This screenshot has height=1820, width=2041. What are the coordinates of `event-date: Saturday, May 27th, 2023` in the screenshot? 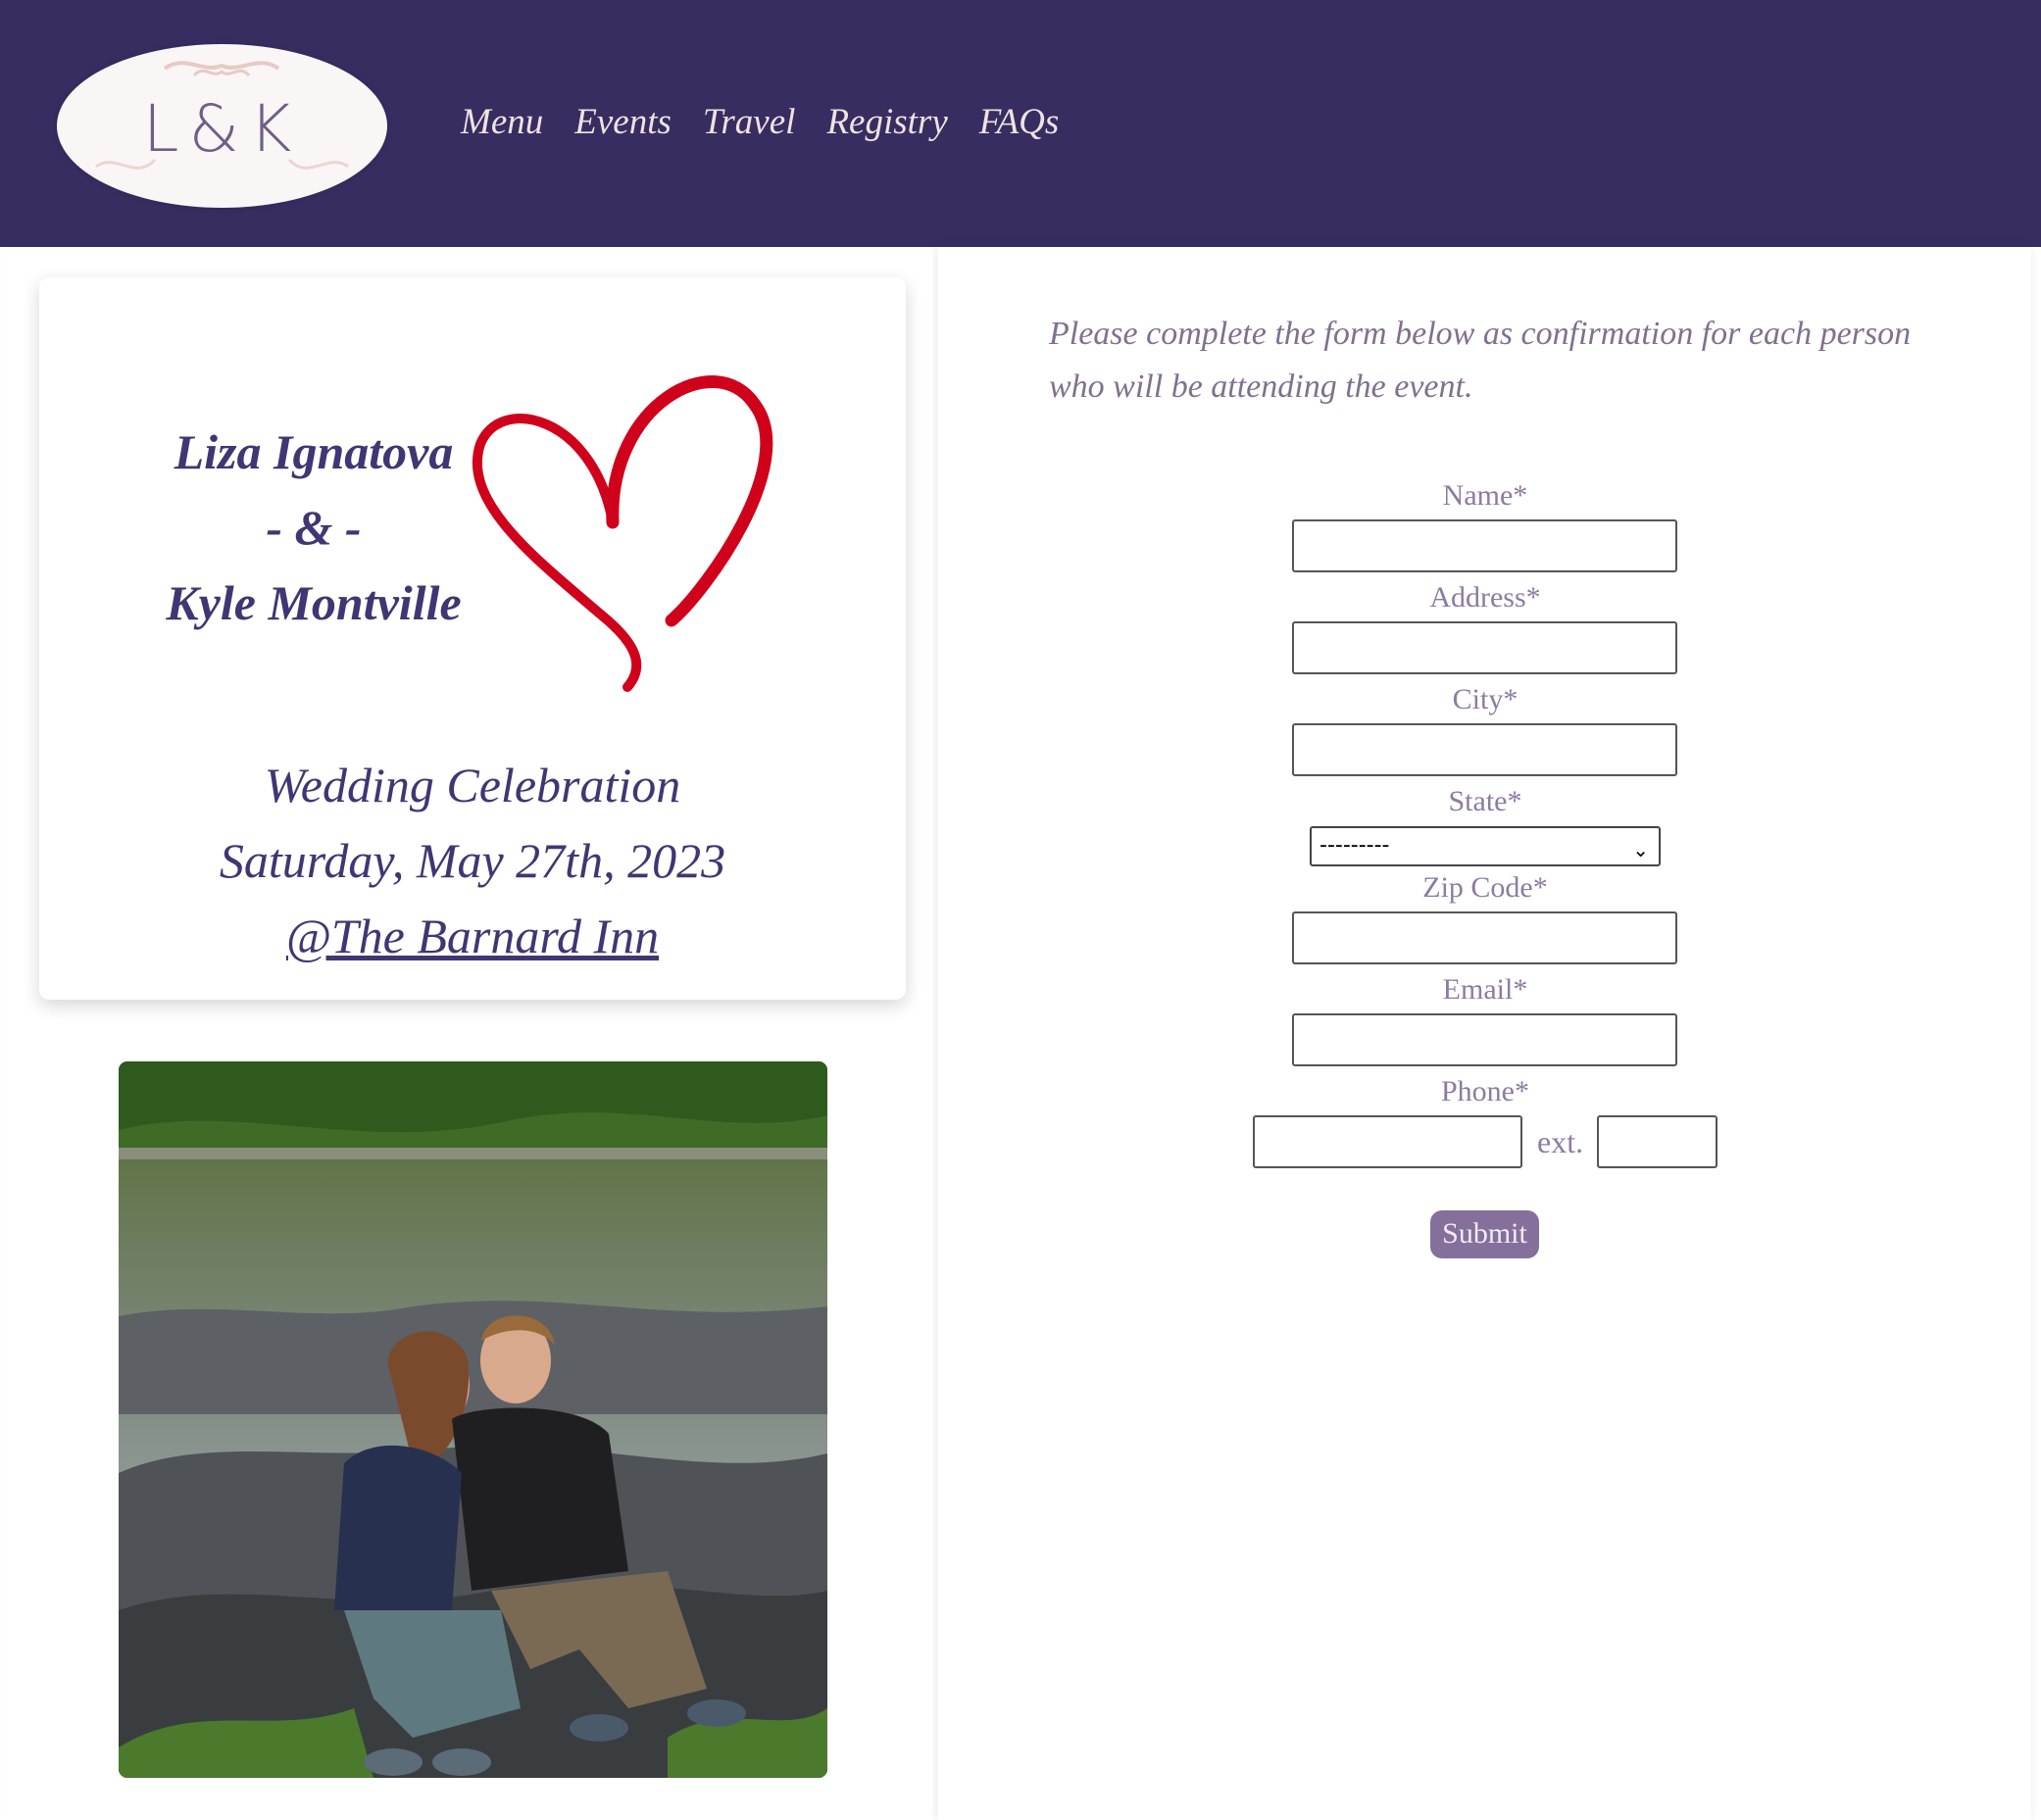 It's located at (472, 860).